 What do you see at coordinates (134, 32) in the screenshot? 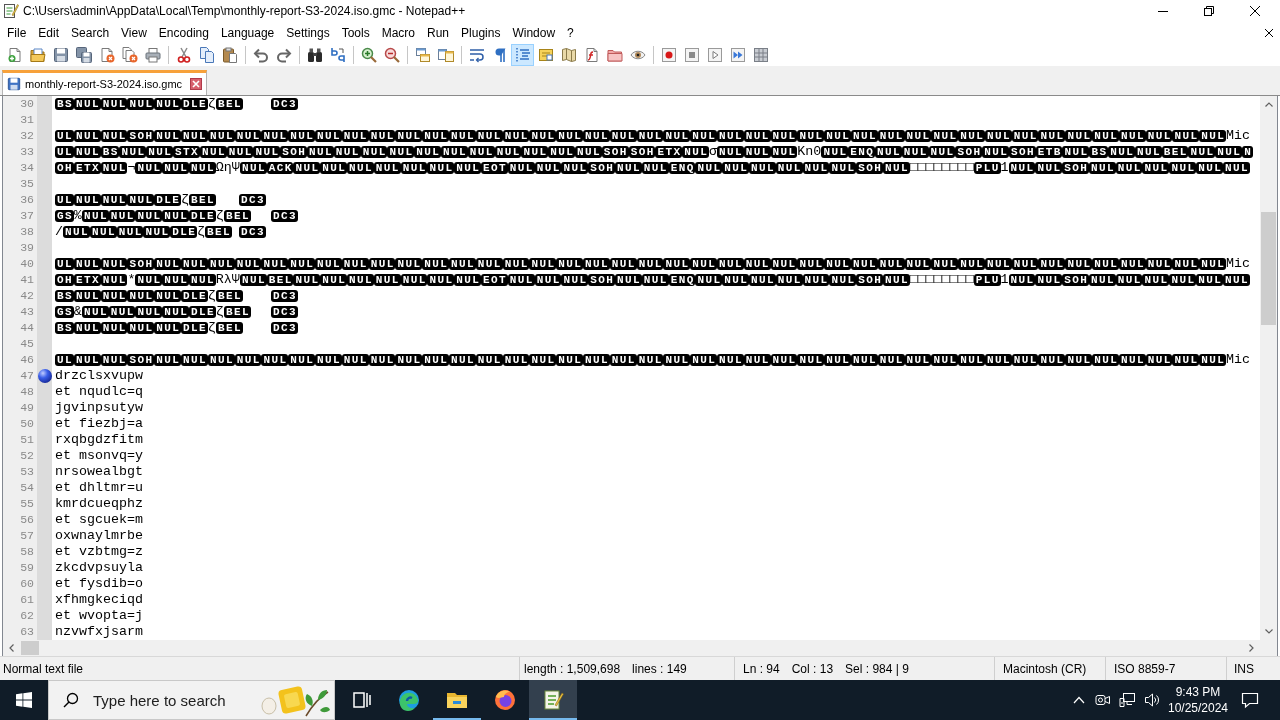
I see `menu-item: View` at bounding box center [134, 32].